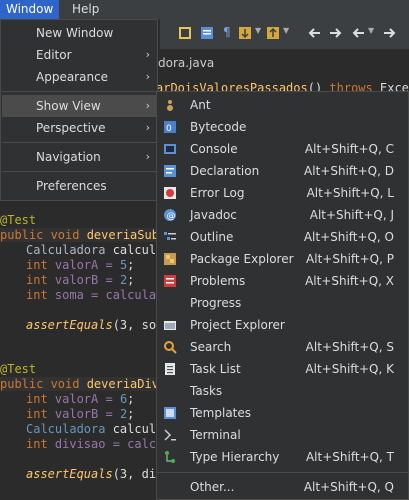  I want to click on svg-text: 0, so click(169, 129).